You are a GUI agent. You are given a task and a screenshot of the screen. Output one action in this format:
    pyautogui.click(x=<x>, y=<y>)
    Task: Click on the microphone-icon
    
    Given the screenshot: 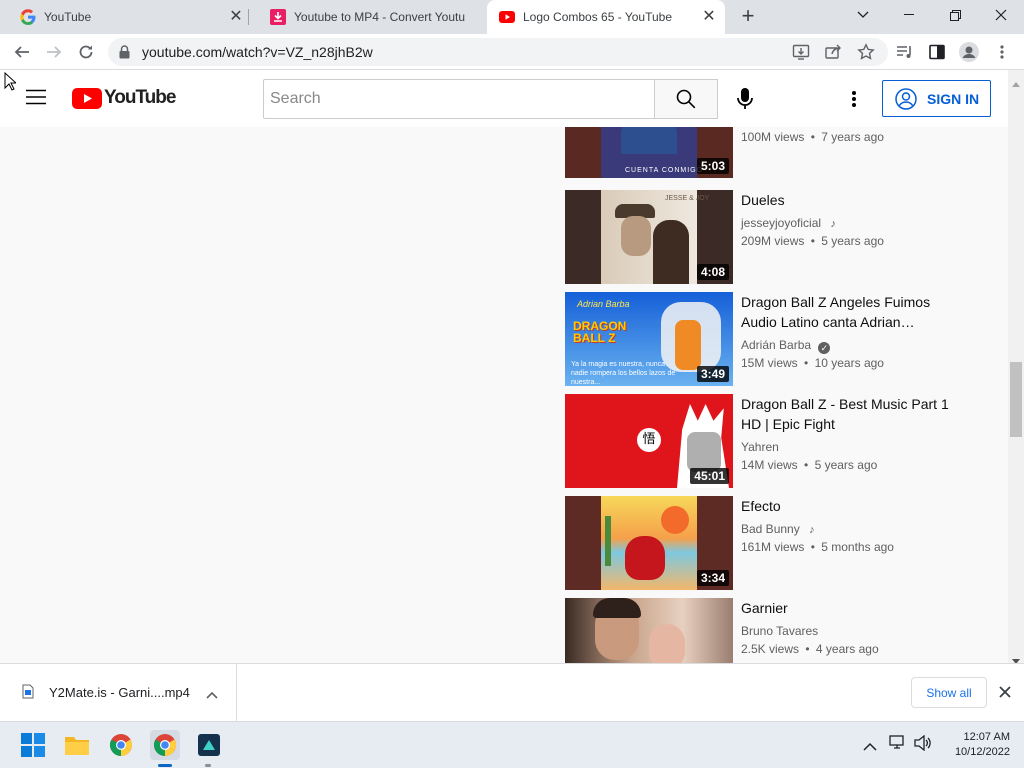 What is the action you would take?
    pyautogui.click(x=745, y=101)
    